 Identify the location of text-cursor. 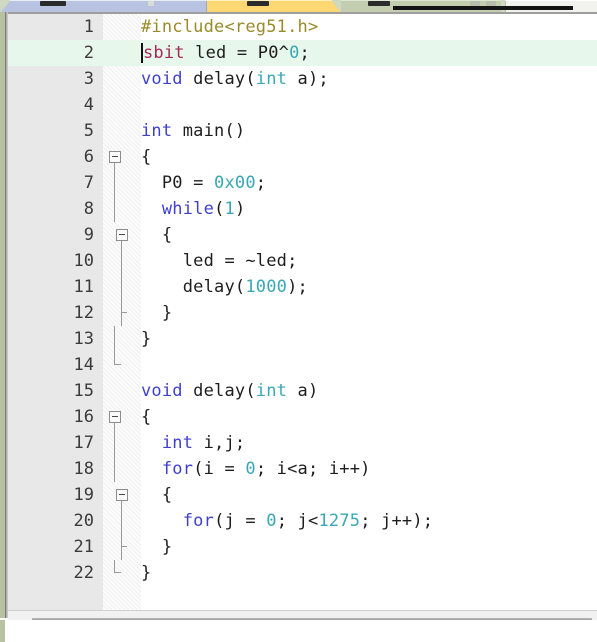
(142, 53).